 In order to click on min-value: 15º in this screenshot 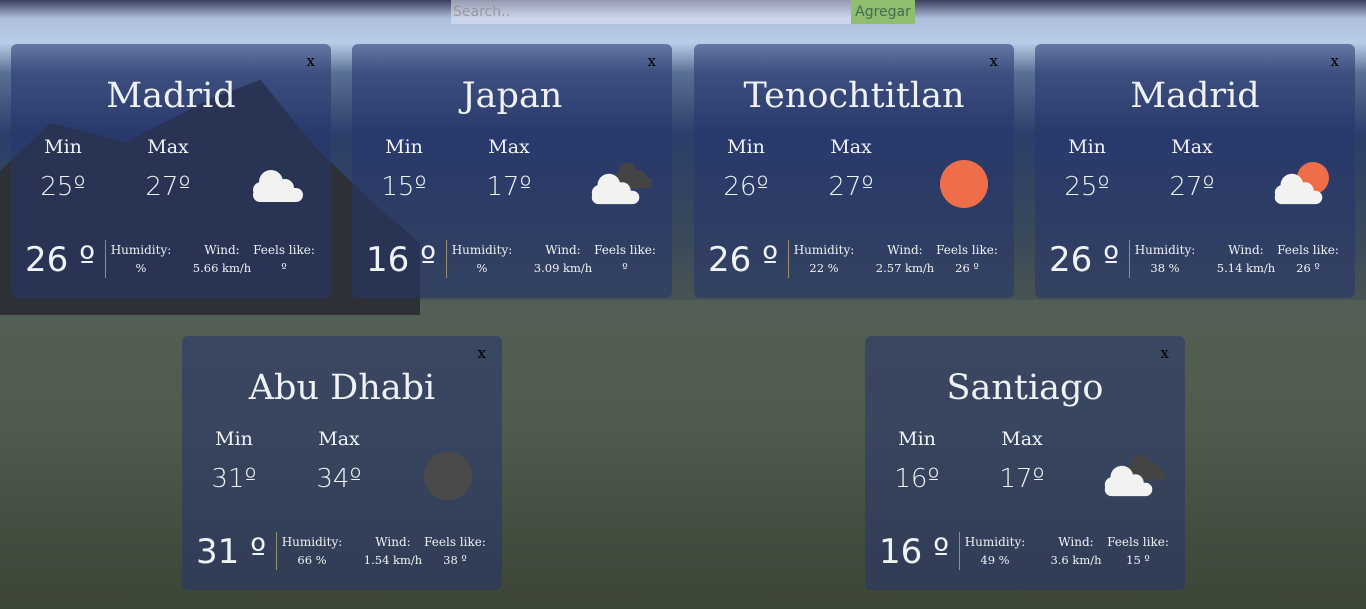, I will do `click(404, 187)`.